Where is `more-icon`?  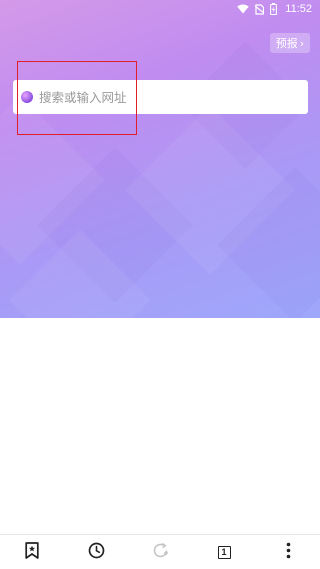 more-icon is located at coordinates (288, 552).